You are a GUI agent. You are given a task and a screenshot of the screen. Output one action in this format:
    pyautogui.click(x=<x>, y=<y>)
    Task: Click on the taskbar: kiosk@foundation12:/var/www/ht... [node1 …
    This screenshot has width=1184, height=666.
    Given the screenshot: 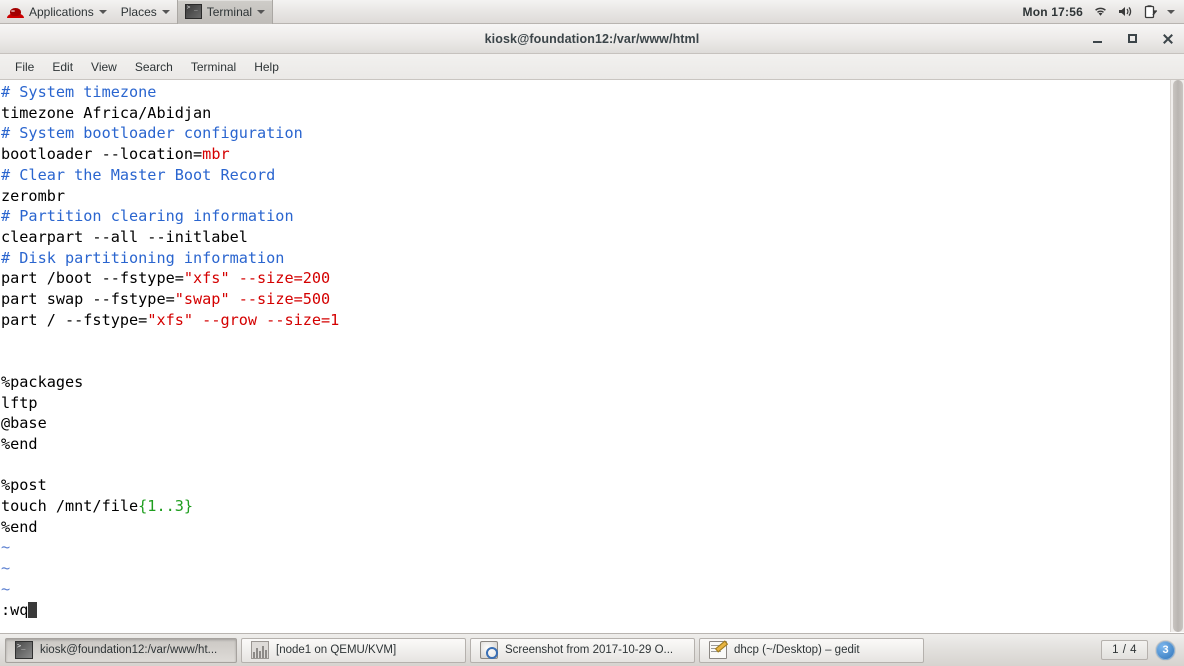 What is the action you would take?
    pyautogui.click(x=592, y=649)
    